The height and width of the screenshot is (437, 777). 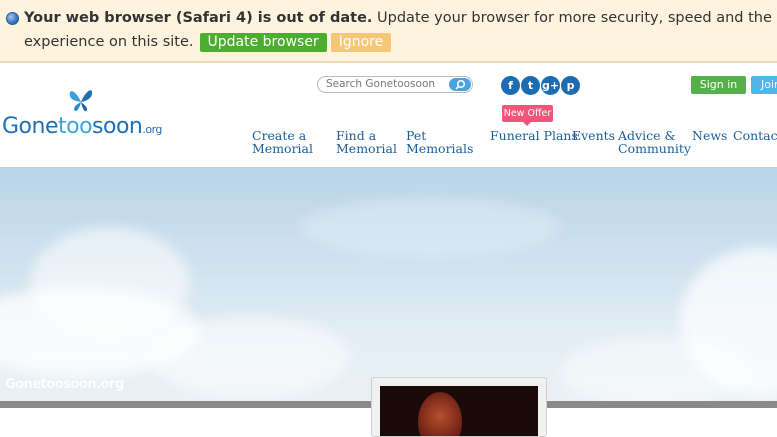 What do you see at coordinates (30, 126) in the screenshot?
I see `logo-text-gone: Gone` at bounding box center [30, 126].